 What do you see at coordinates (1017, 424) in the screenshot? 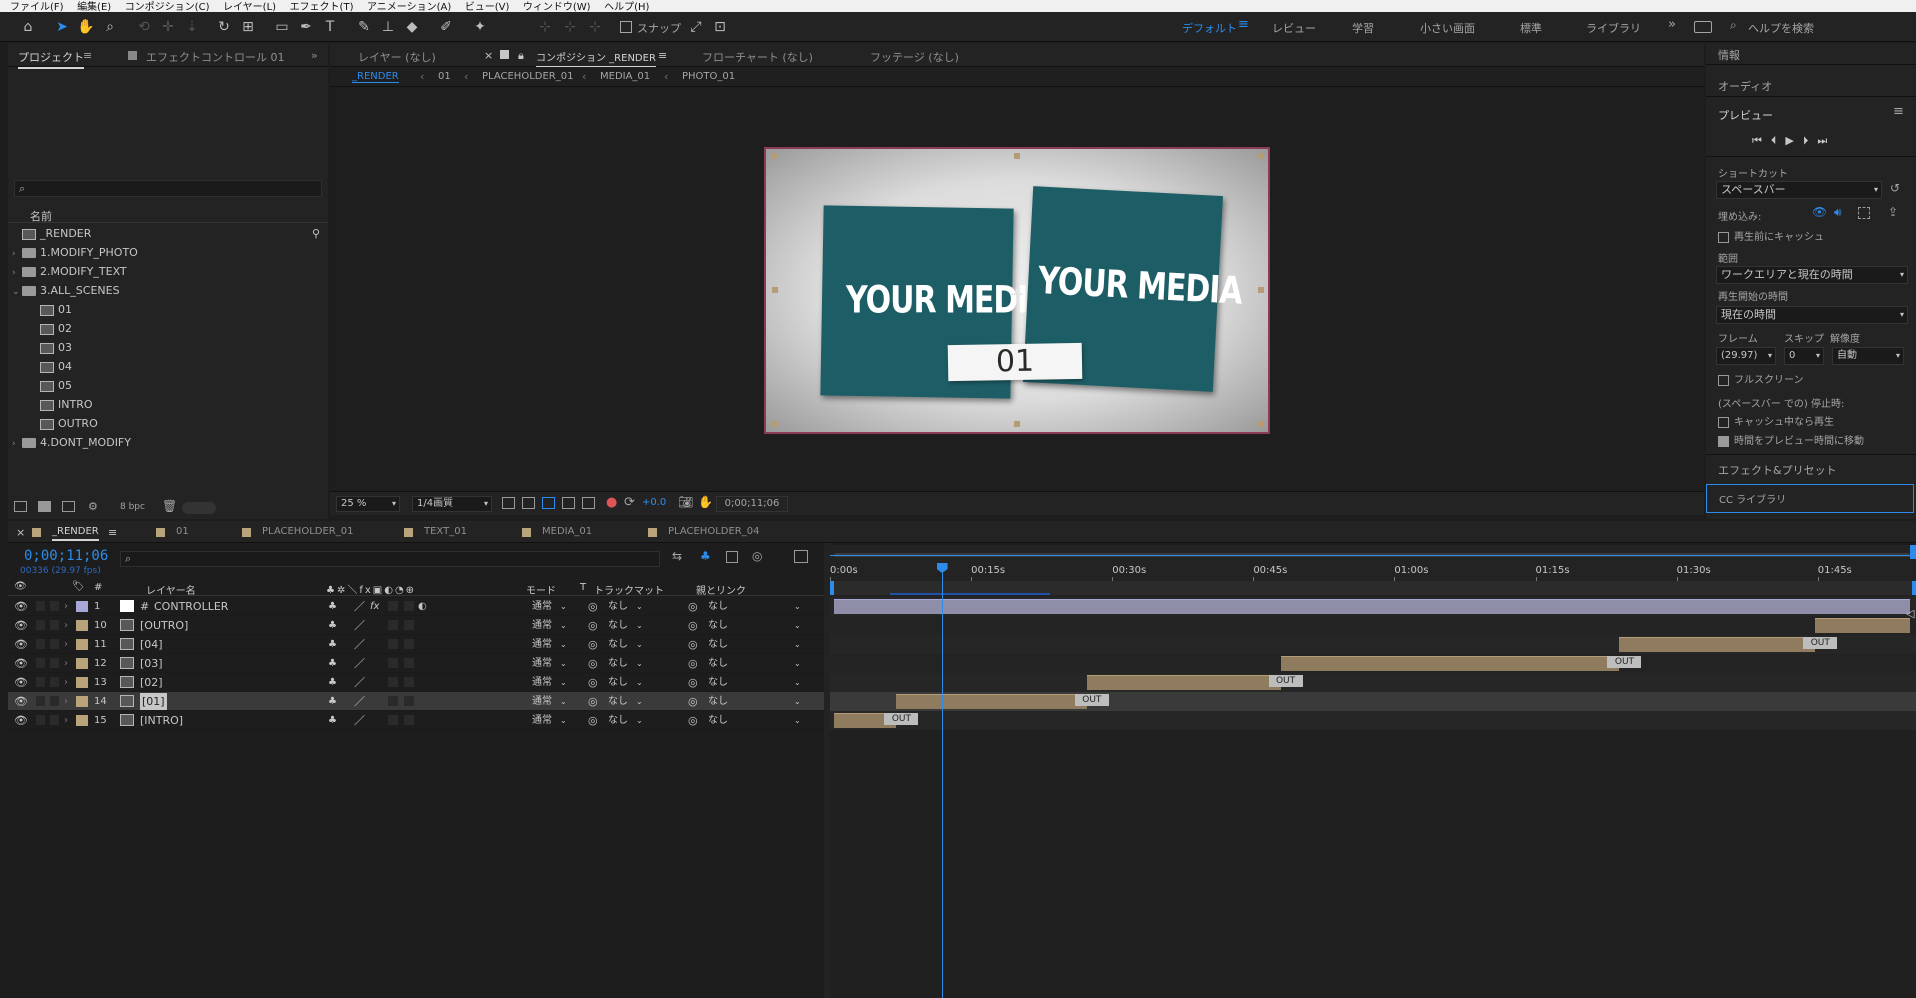
I see `edge-handle` at bounding box center [1017, 424].